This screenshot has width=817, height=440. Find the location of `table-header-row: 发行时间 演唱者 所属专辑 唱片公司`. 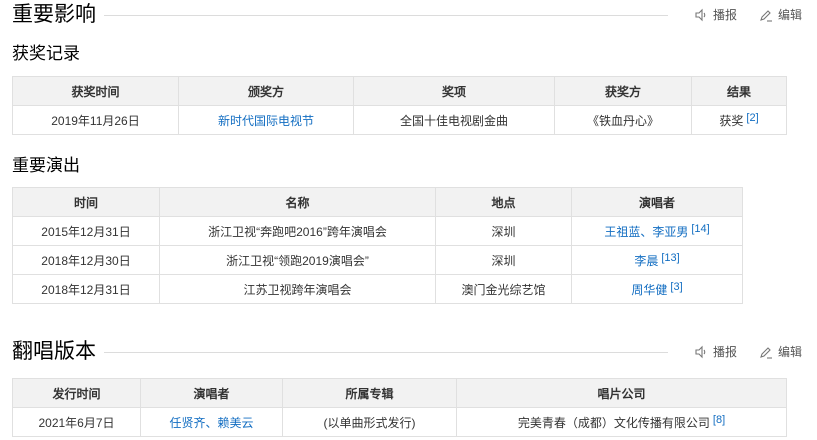

table-header-row: 发行时间 演唱者 所属专辑 唱片公司 is located at coordinates (399, 393).